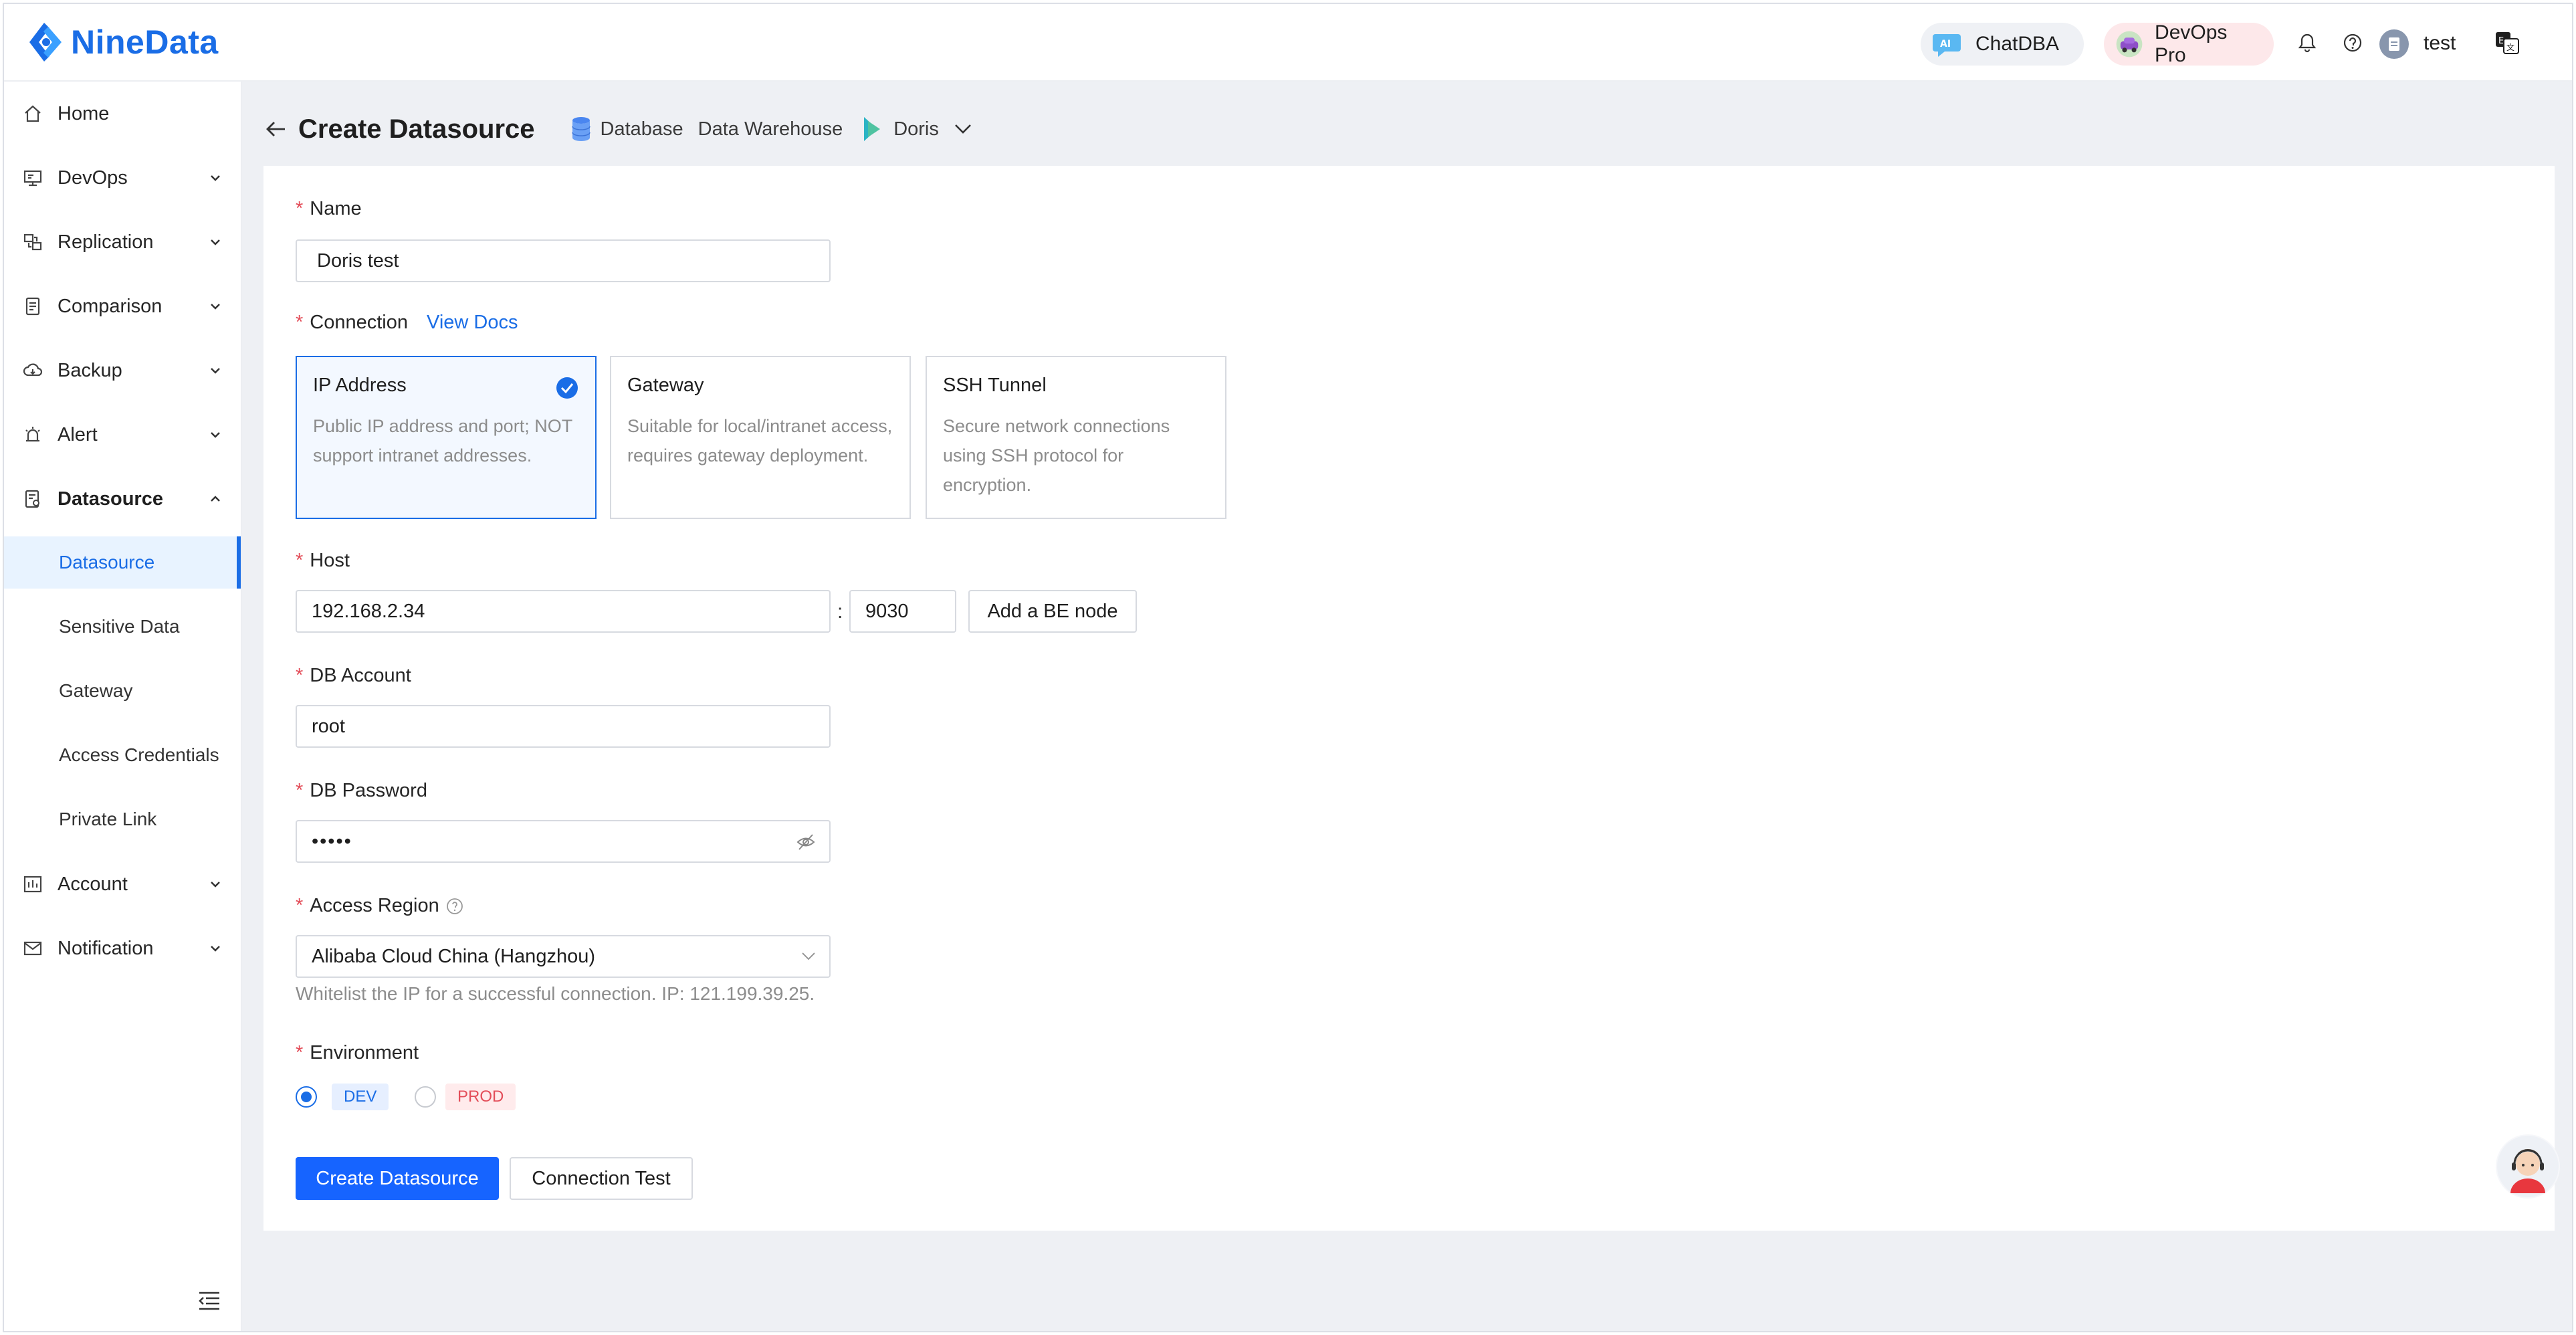 This screenshot has height=1335, width=2576. What do you see at coordinates (123, 306) in the screenshot?
I see `sidebar-item-comparison: Comparison` at bounding box center [123, 306].